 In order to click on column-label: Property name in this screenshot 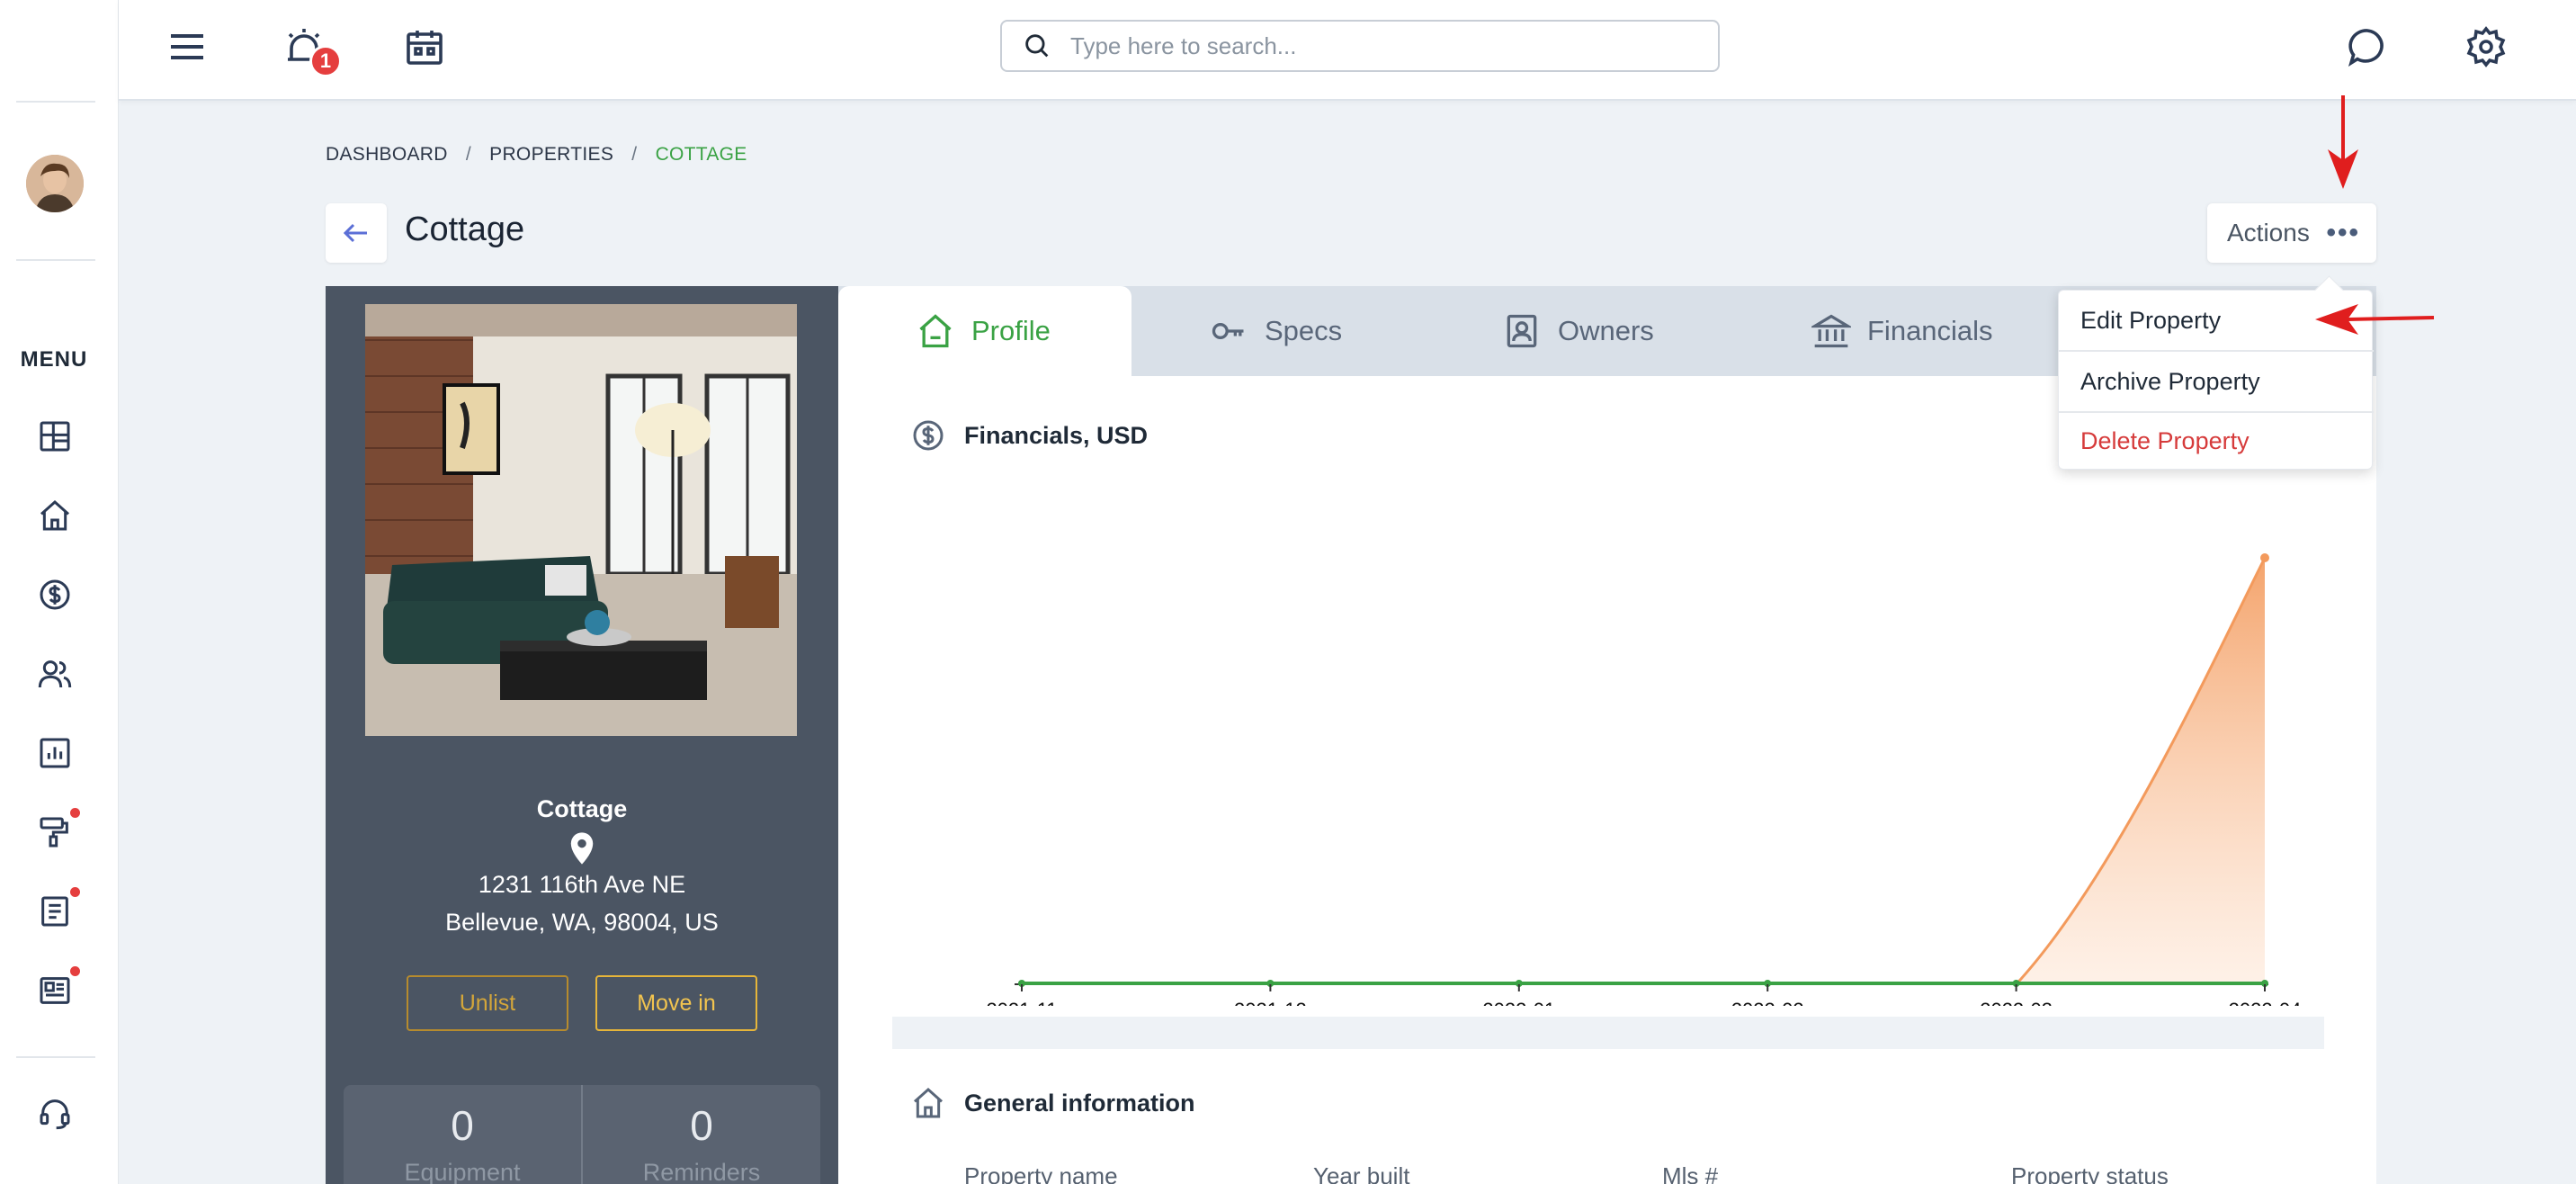, I will do `click(1041, 1173)`.